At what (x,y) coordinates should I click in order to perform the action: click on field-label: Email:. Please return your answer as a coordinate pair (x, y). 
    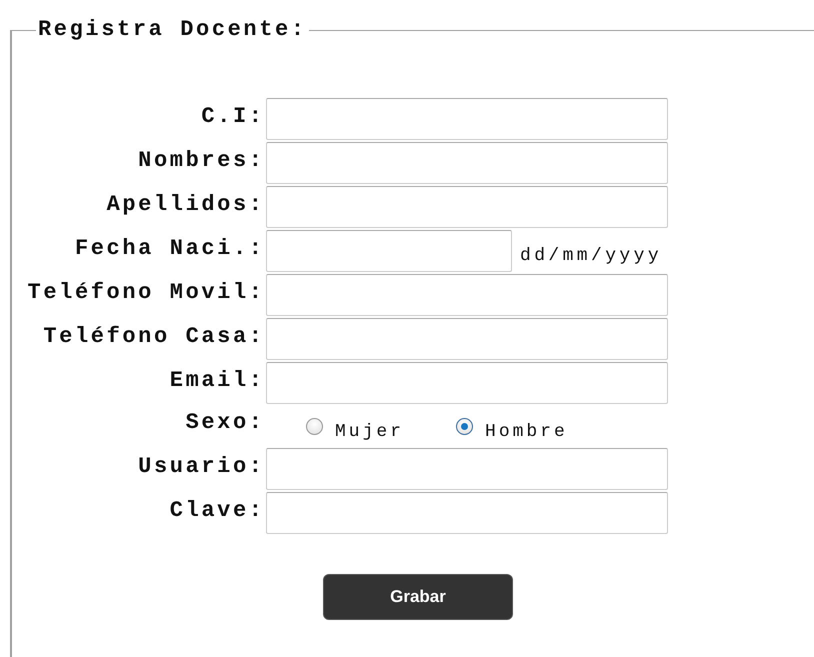
    Looking at the image, I should click on (216, 381).